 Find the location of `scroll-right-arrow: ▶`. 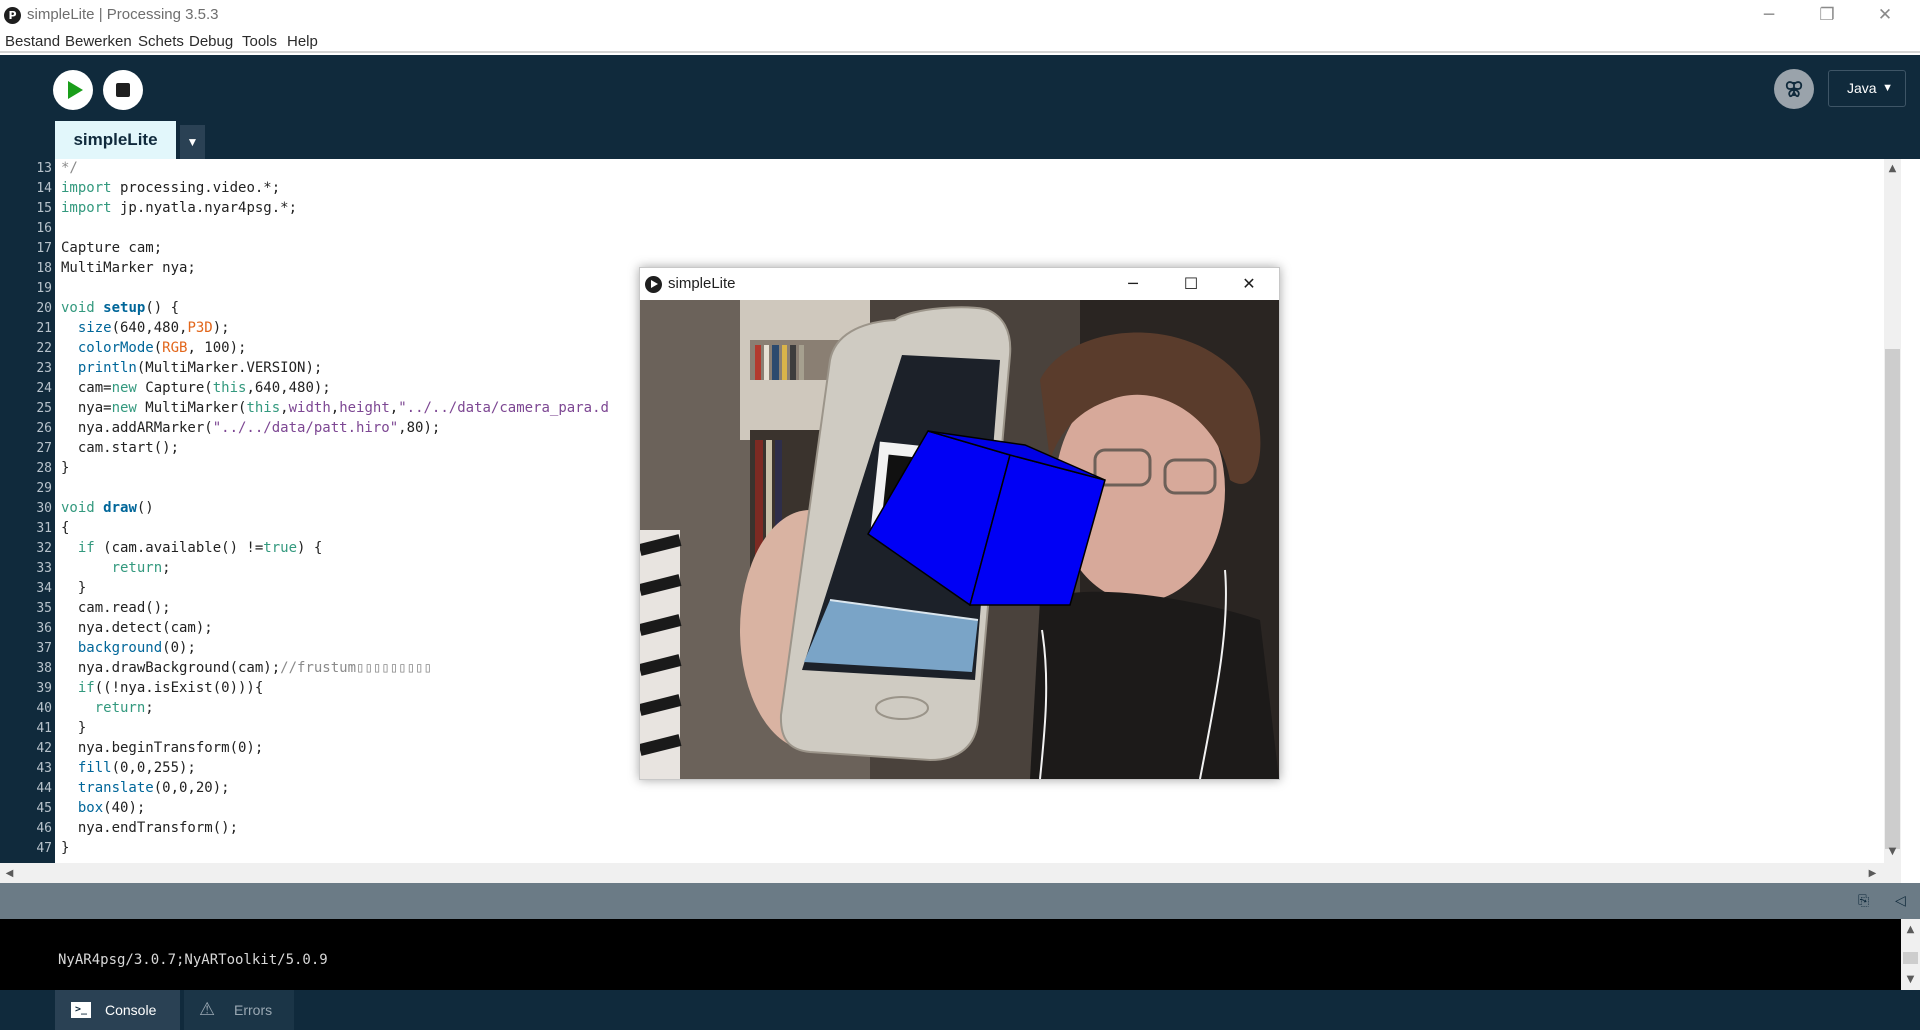

scroll-right-arrow: ▶ is located at coordinates (1872, 873).